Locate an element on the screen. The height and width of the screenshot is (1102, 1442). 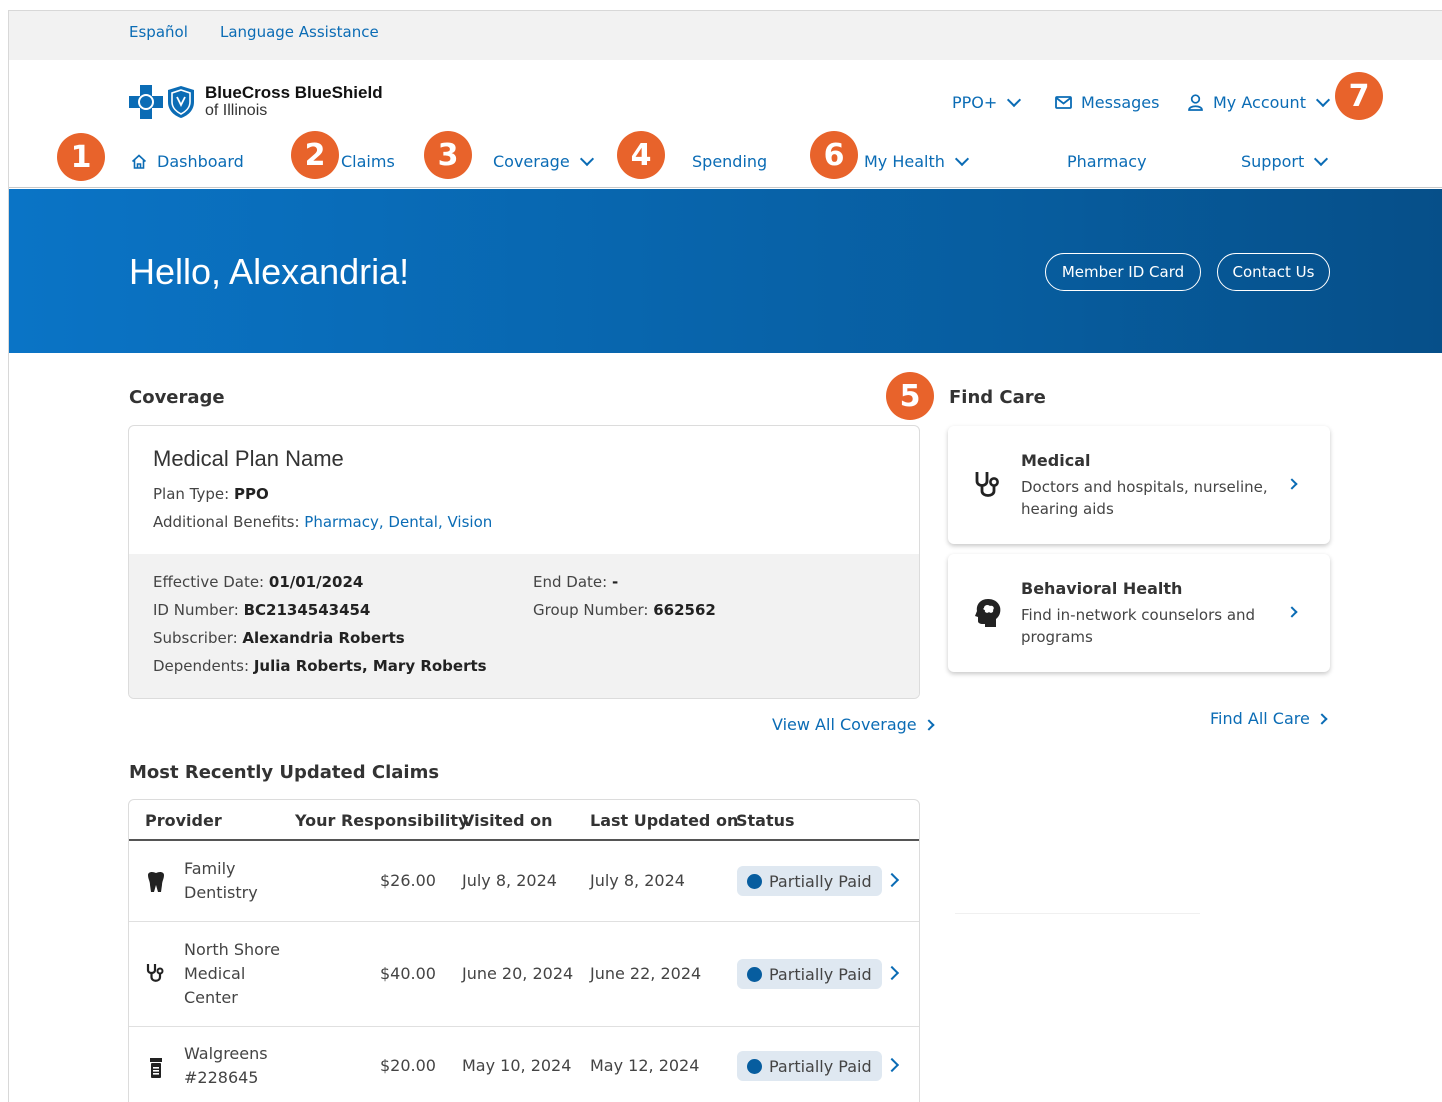
updated-date: July 8, 2024 is located at coordinates (637, 880).